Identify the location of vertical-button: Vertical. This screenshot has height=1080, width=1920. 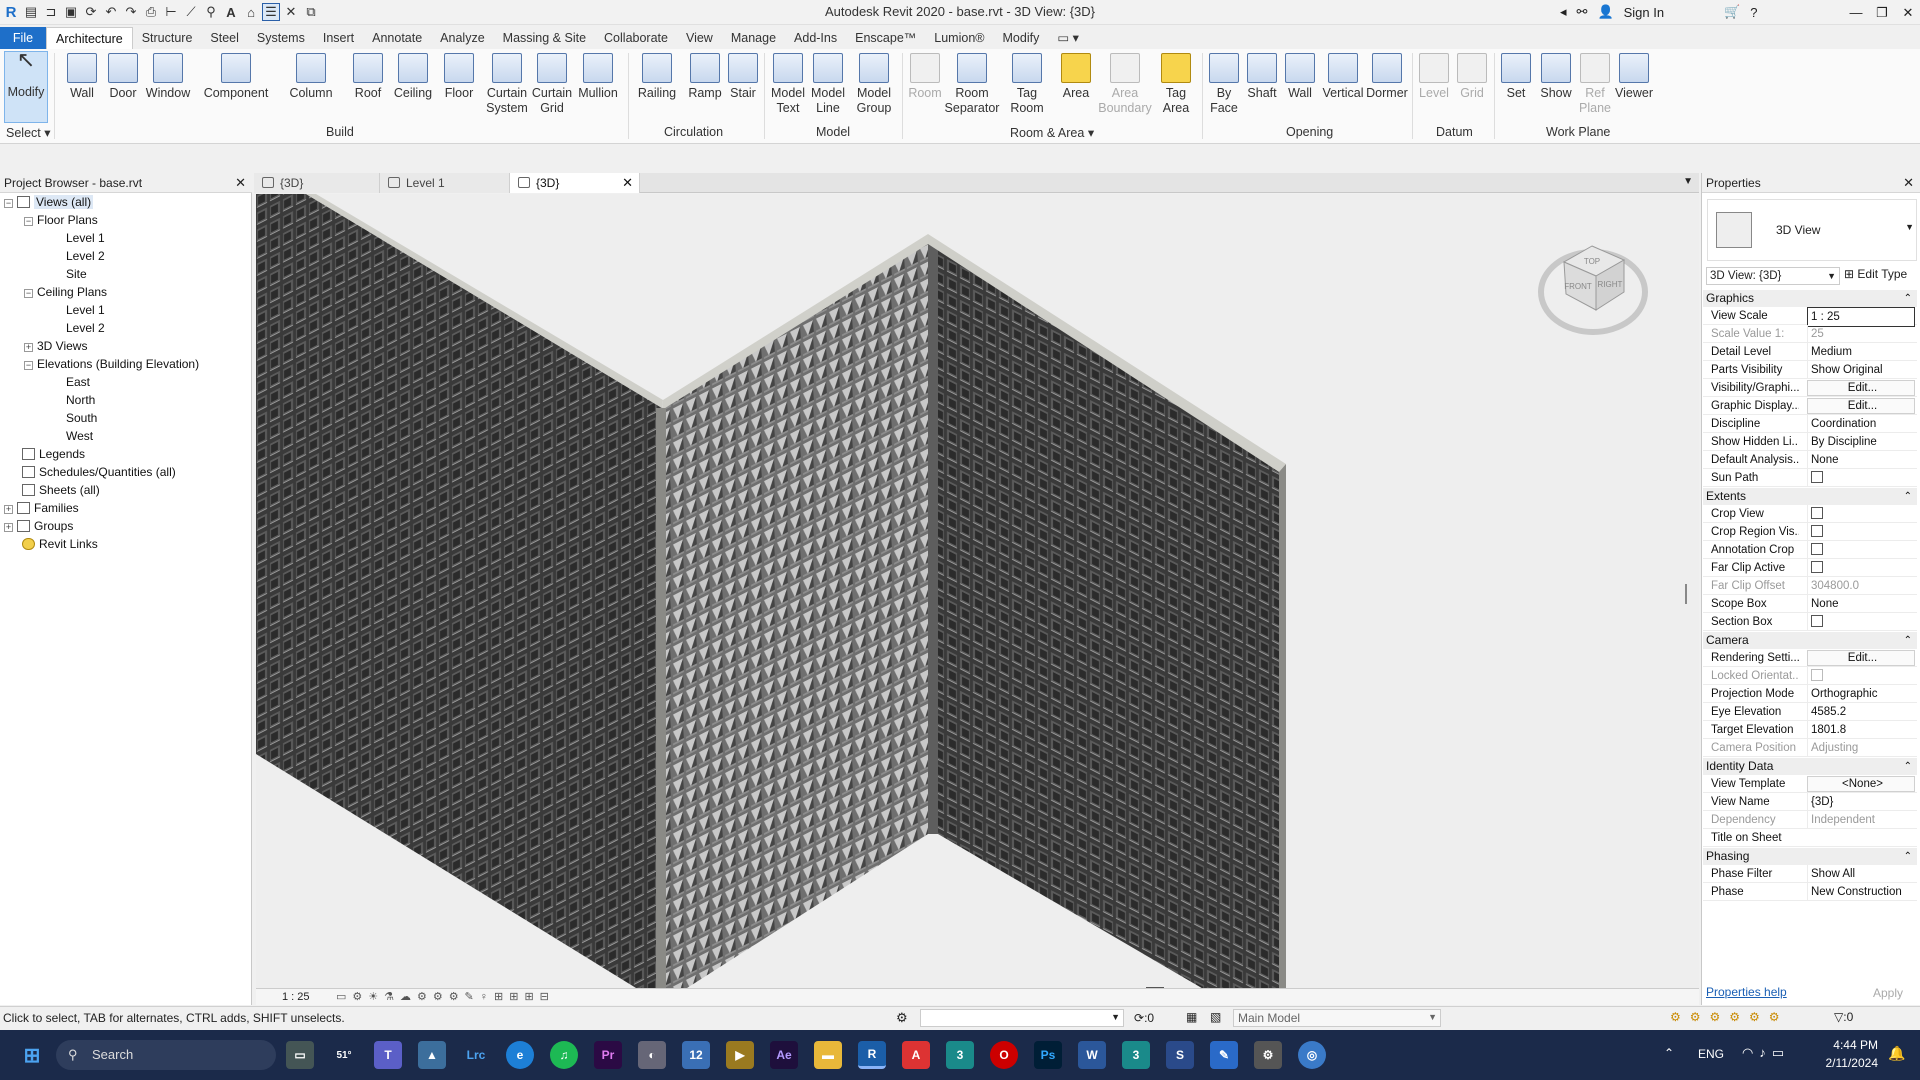
(1343, 77).